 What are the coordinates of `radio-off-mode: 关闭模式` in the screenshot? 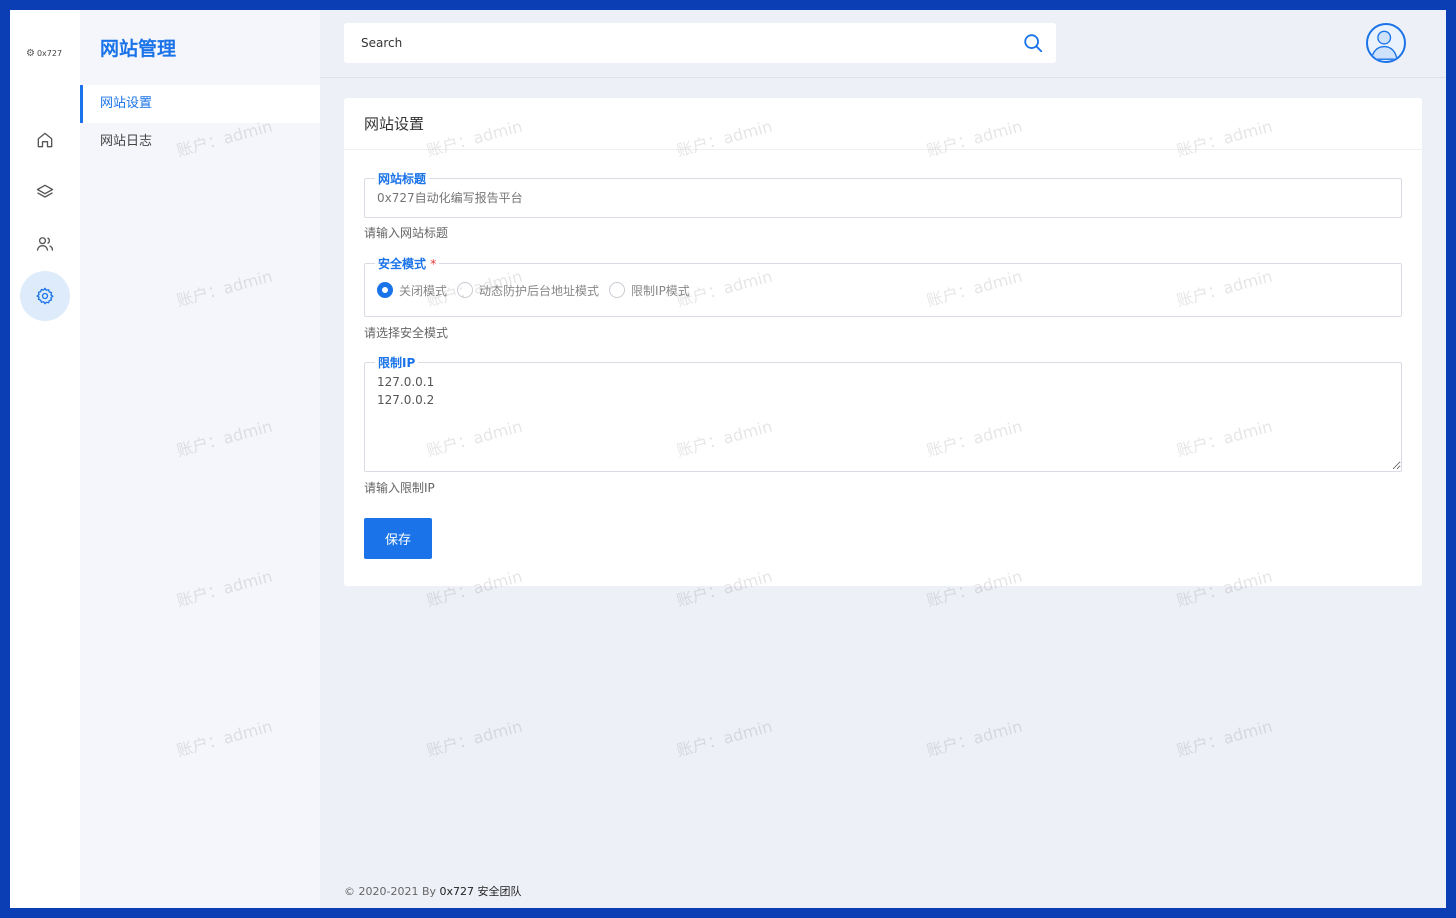 It's located at (412, 290).